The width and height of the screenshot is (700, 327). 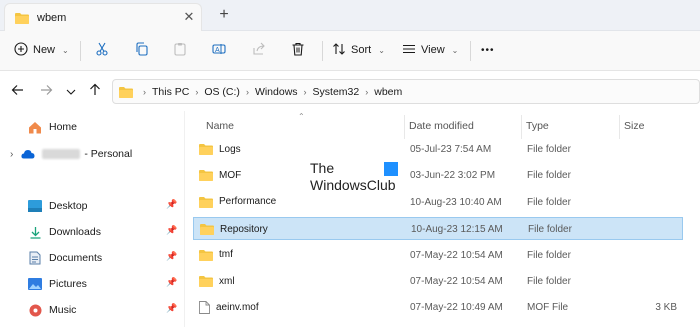 What do you see at coordinates (388, 92) in the screenshot?
I see `breadcrumb-wbem: wbem` at bounding box center [388, 92].